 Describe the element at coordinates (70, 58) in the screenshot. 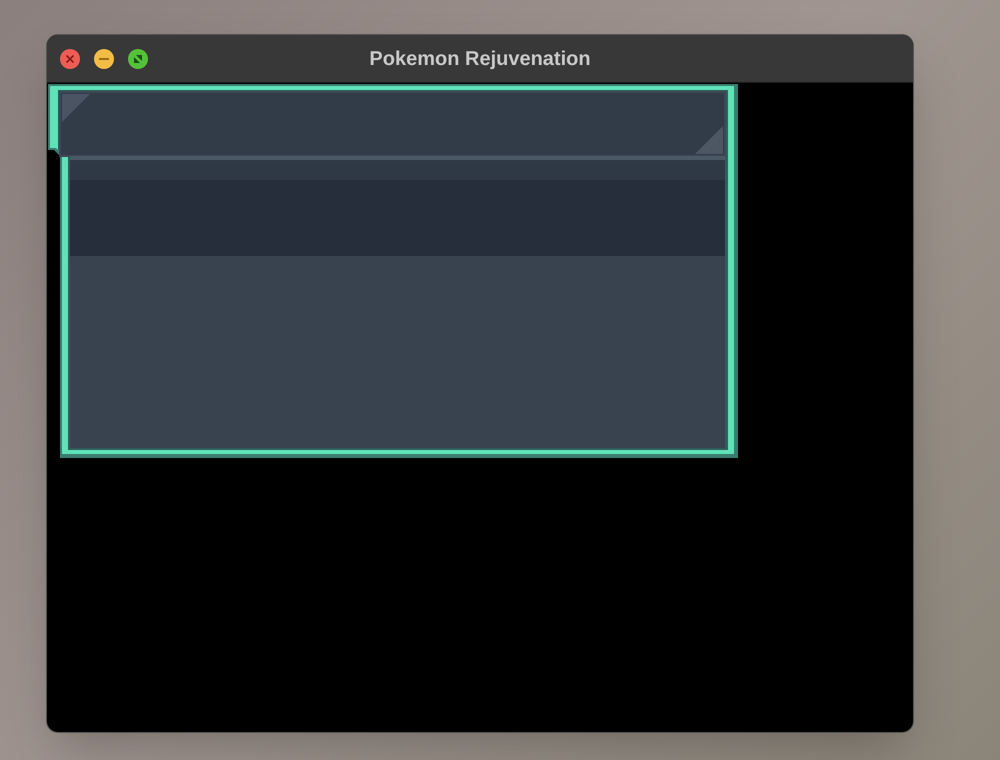

I see `close-icon` at that location.